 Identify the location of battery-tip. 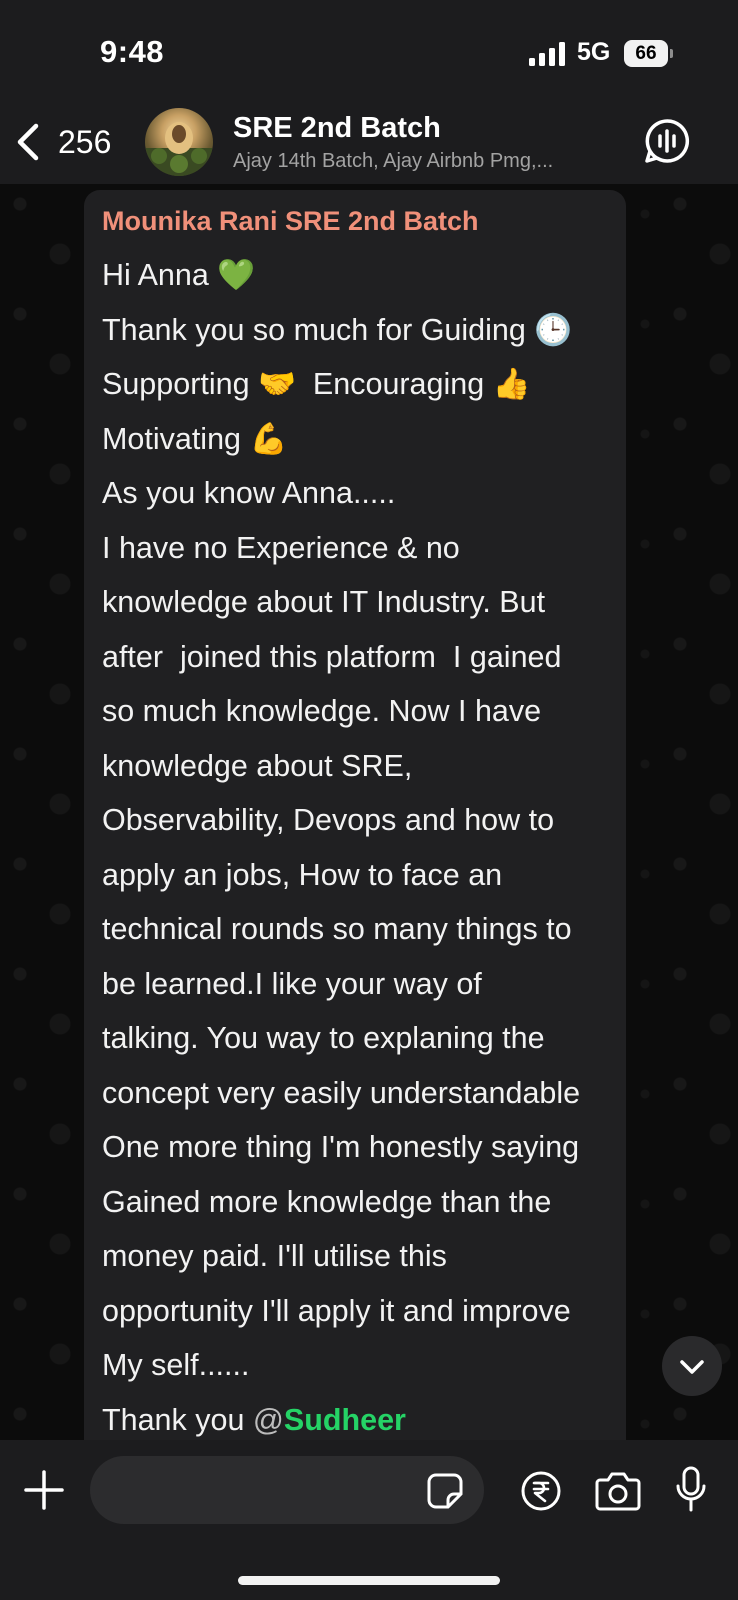
(671, 53).